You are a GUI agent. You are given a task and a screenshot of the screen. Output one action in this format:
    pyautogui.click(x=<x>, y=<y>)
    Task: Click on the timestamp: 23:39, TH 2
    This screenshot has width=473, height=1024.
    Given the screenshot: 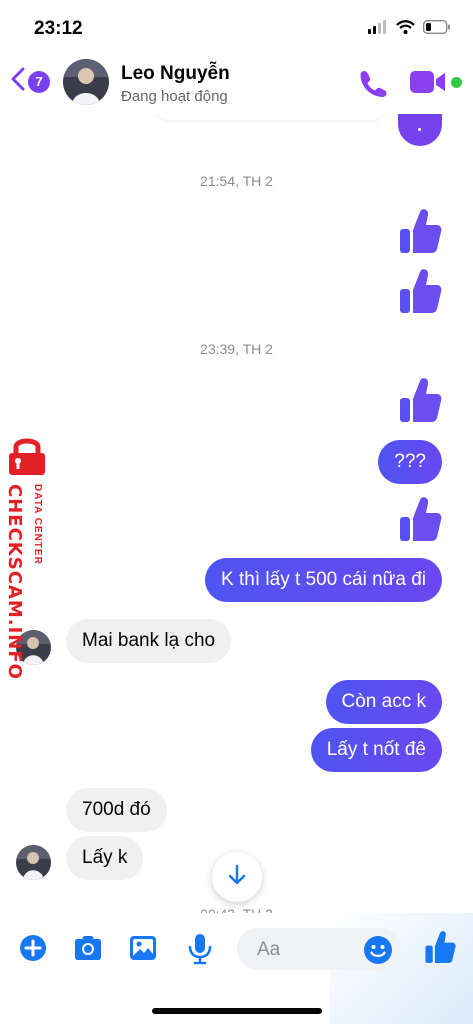 What is the action you would take?
    pyautogui.click(x=236, y=349)
    